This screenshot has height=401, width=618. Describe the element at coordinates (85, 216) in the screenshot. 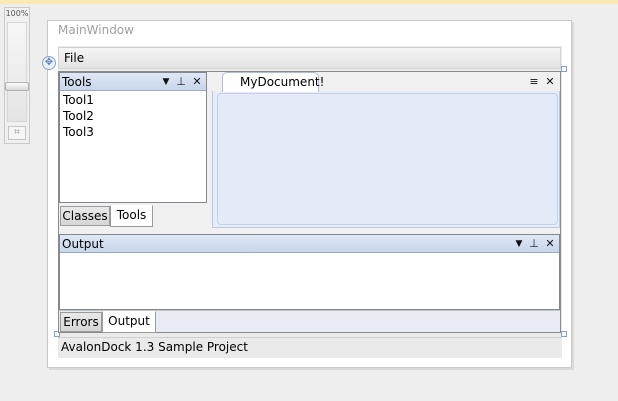

I see `tab-classes: Classes` at that location.